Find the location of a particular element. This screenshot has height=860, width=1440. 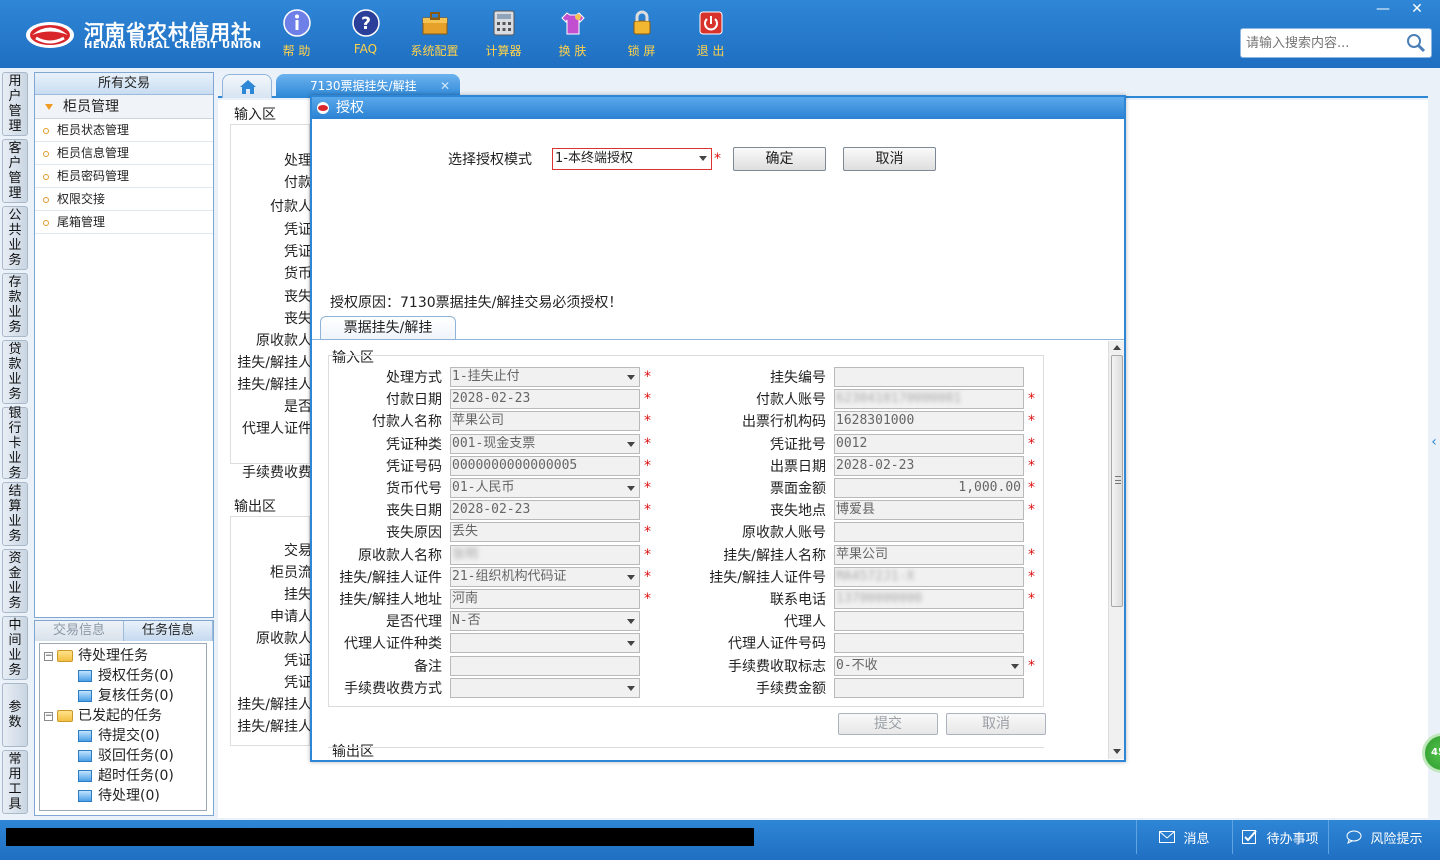

field-select: 001-现金支票 is located at coordinates (545, 443).